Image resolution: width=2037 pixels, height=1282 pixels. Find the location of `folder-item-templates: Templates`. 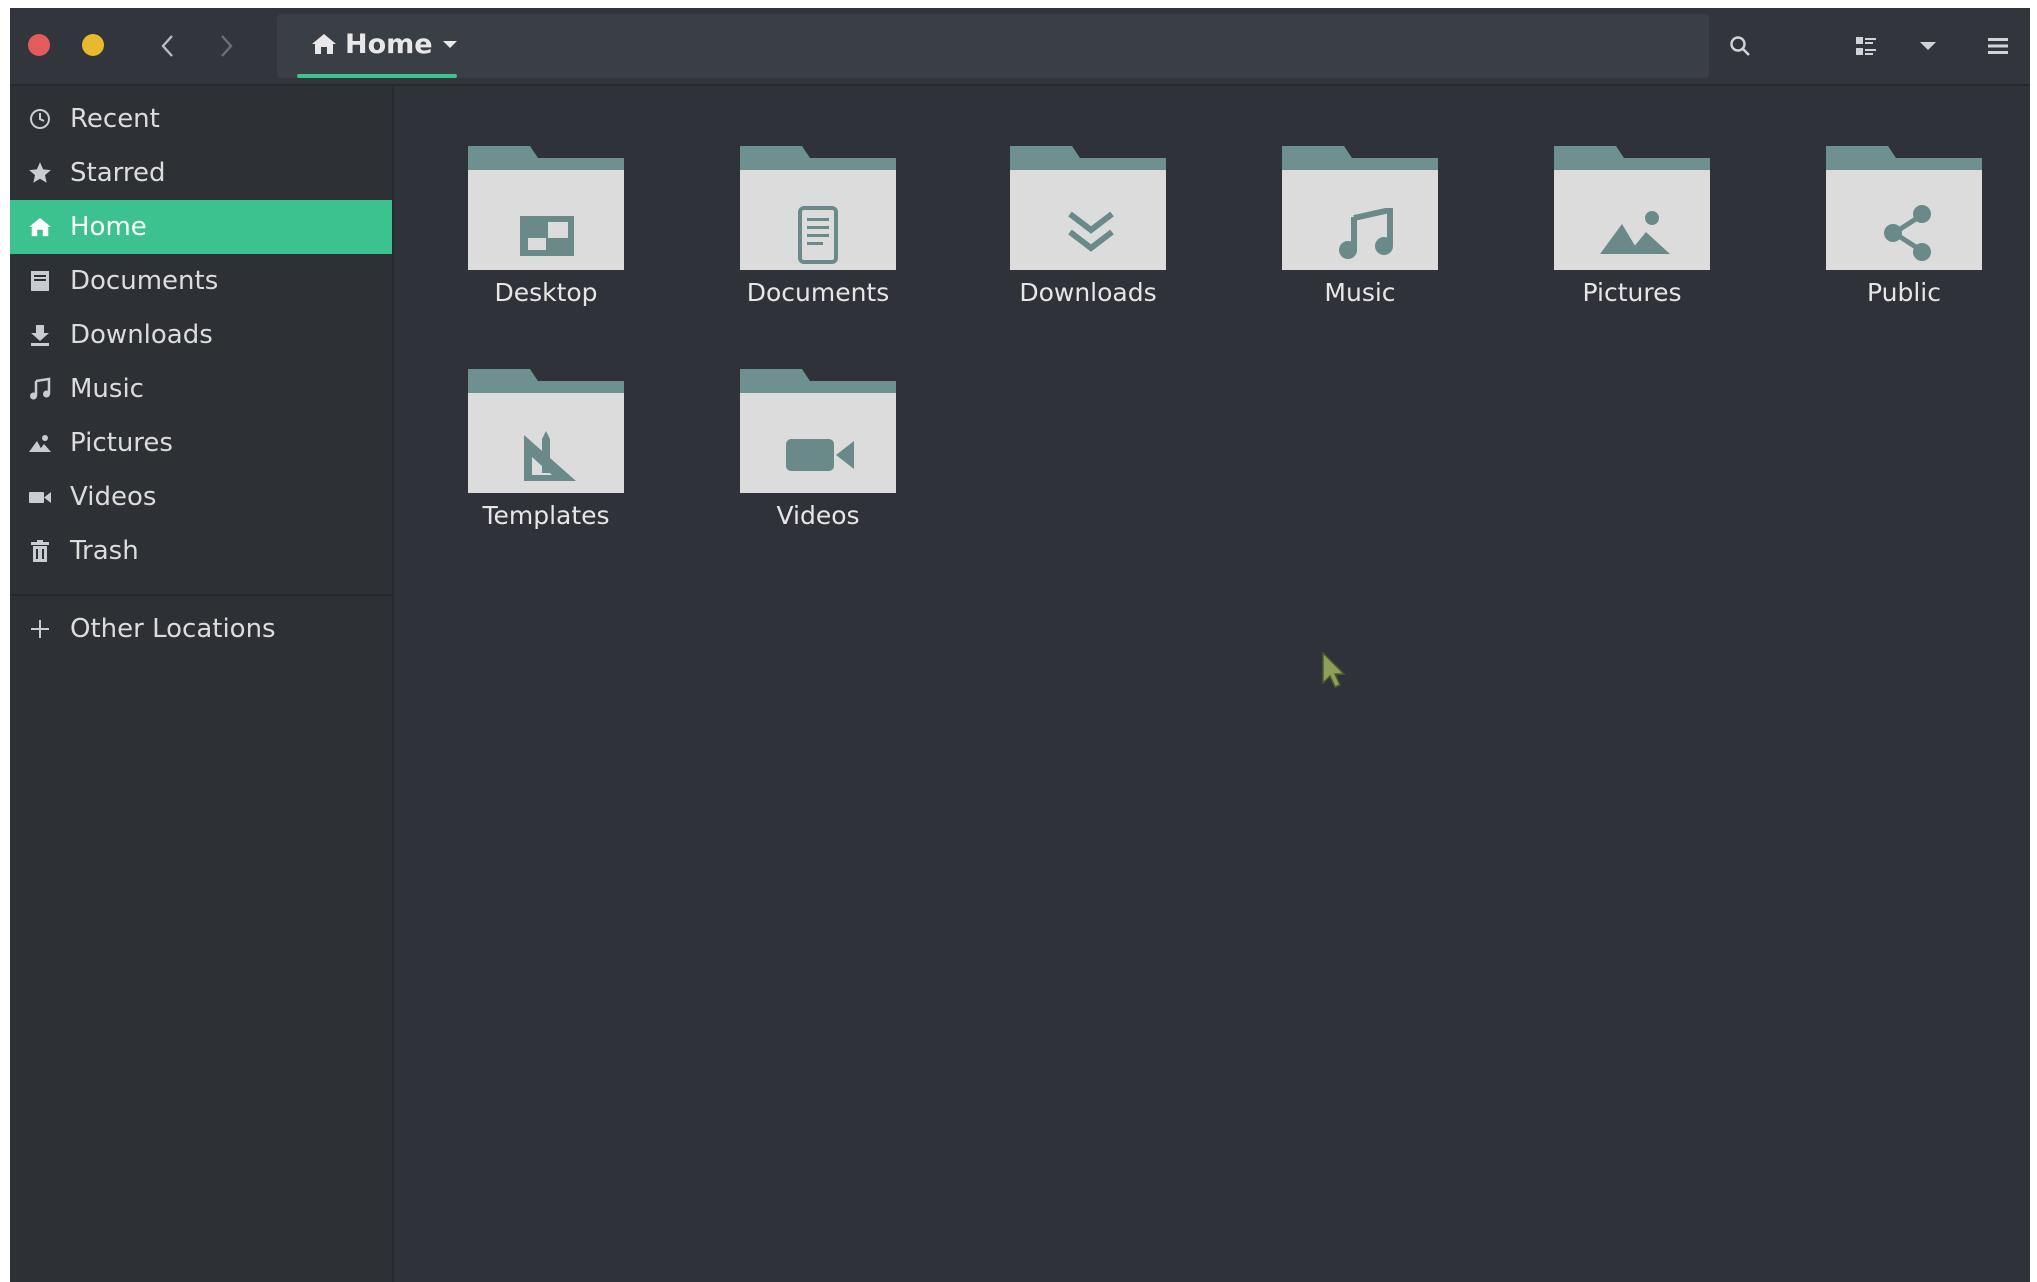

folder-item-templates: Templates is located at coordinates (546, 459).